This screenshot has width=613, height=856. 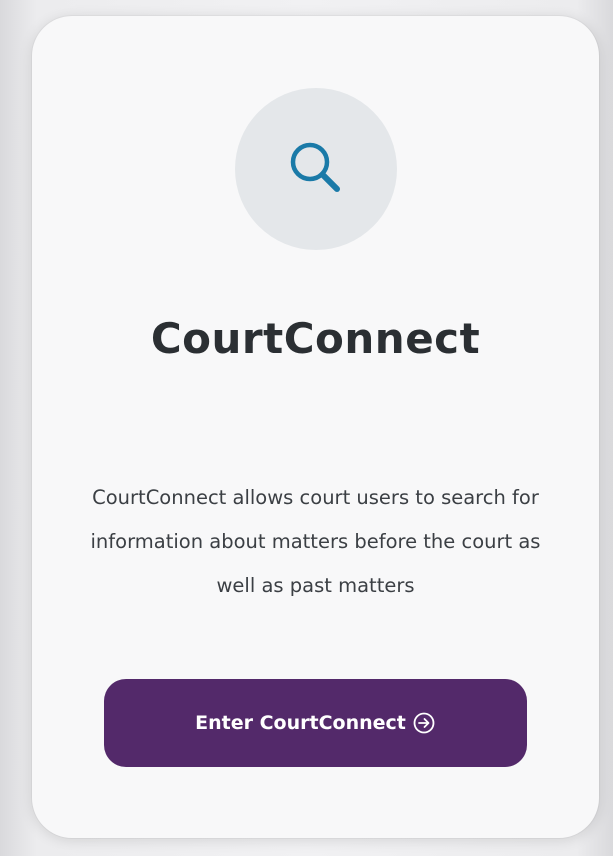 I want to click on arrow-circle-right-icon, so click(x=424, y=723).